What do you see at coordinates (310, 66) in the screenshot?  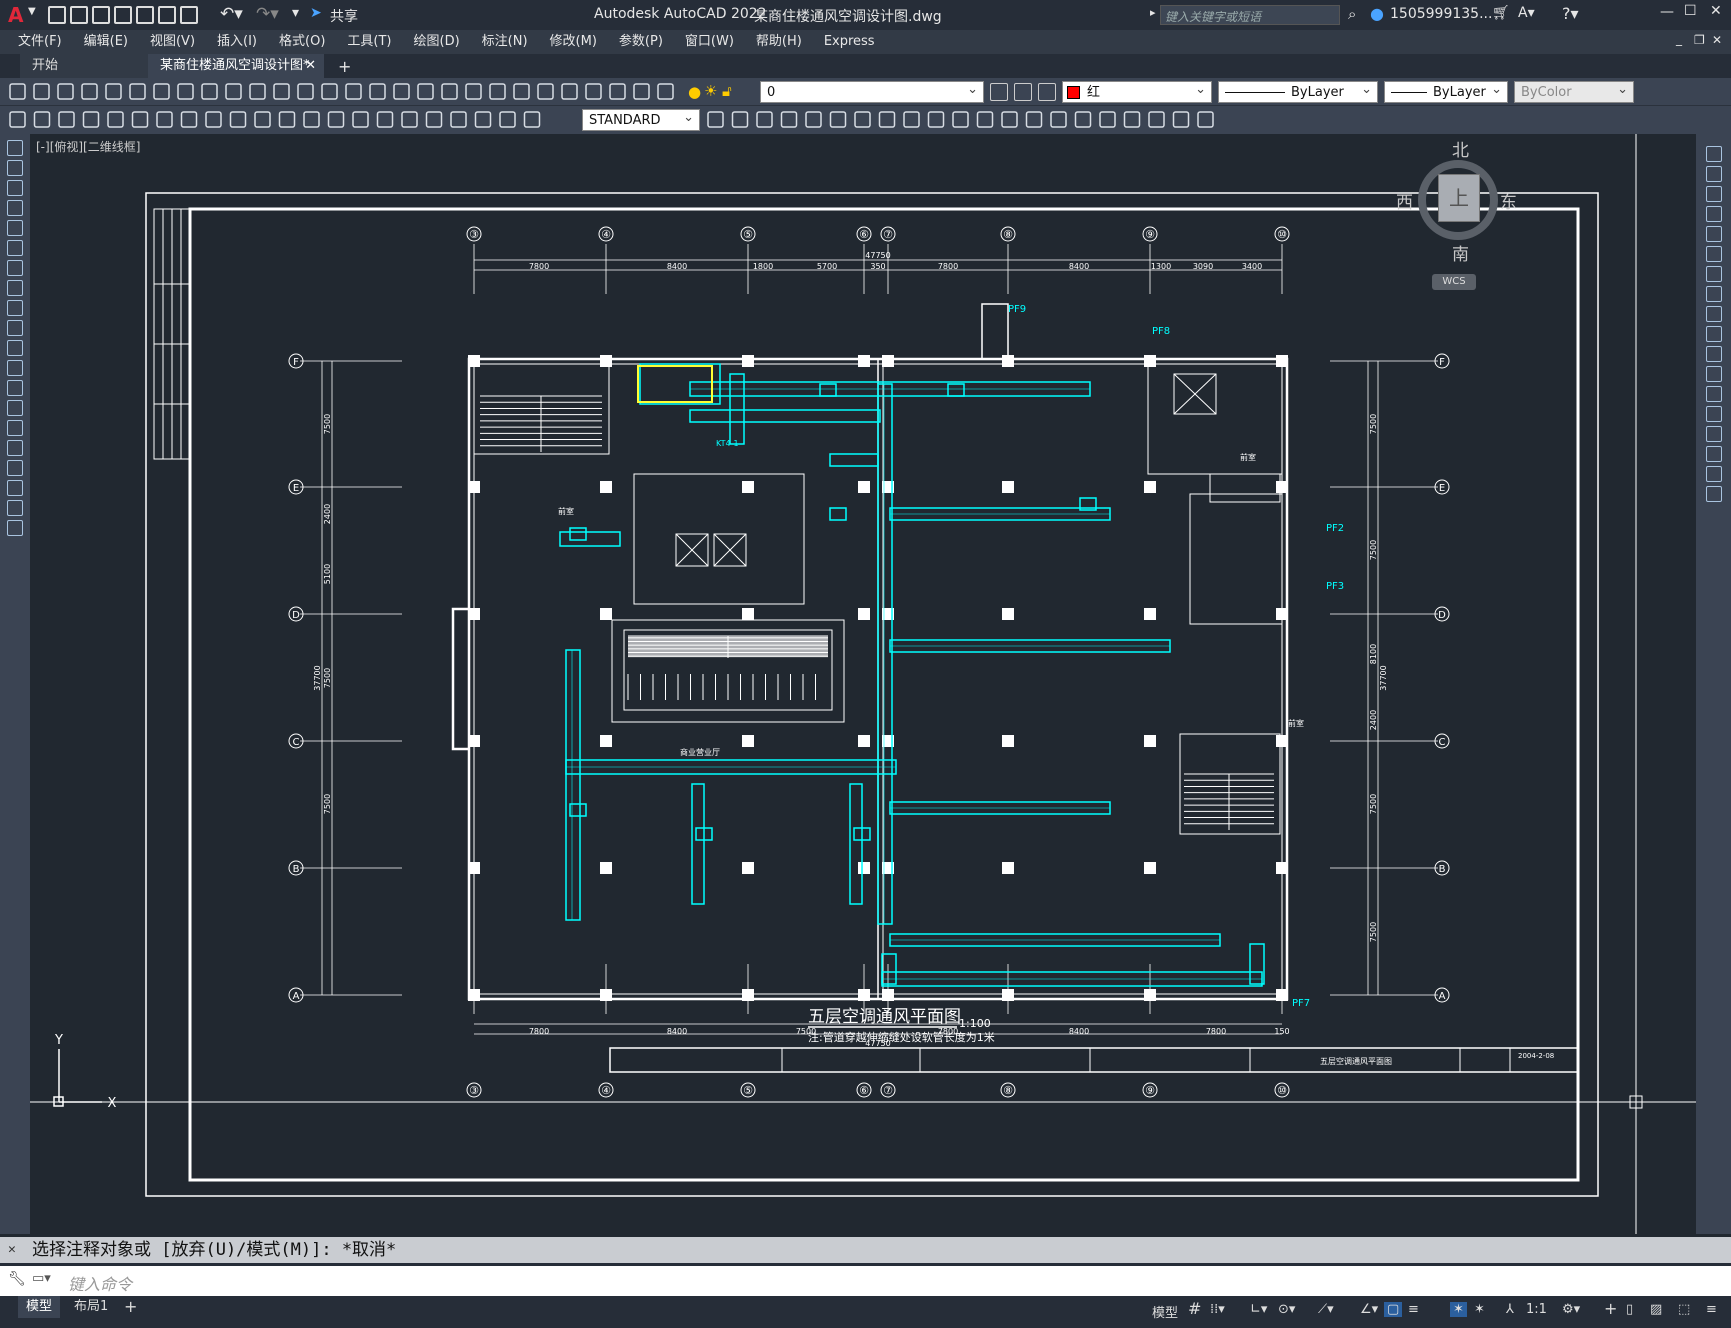 I see `tab-close-icon: ✕` at bounding box center [310, 66].